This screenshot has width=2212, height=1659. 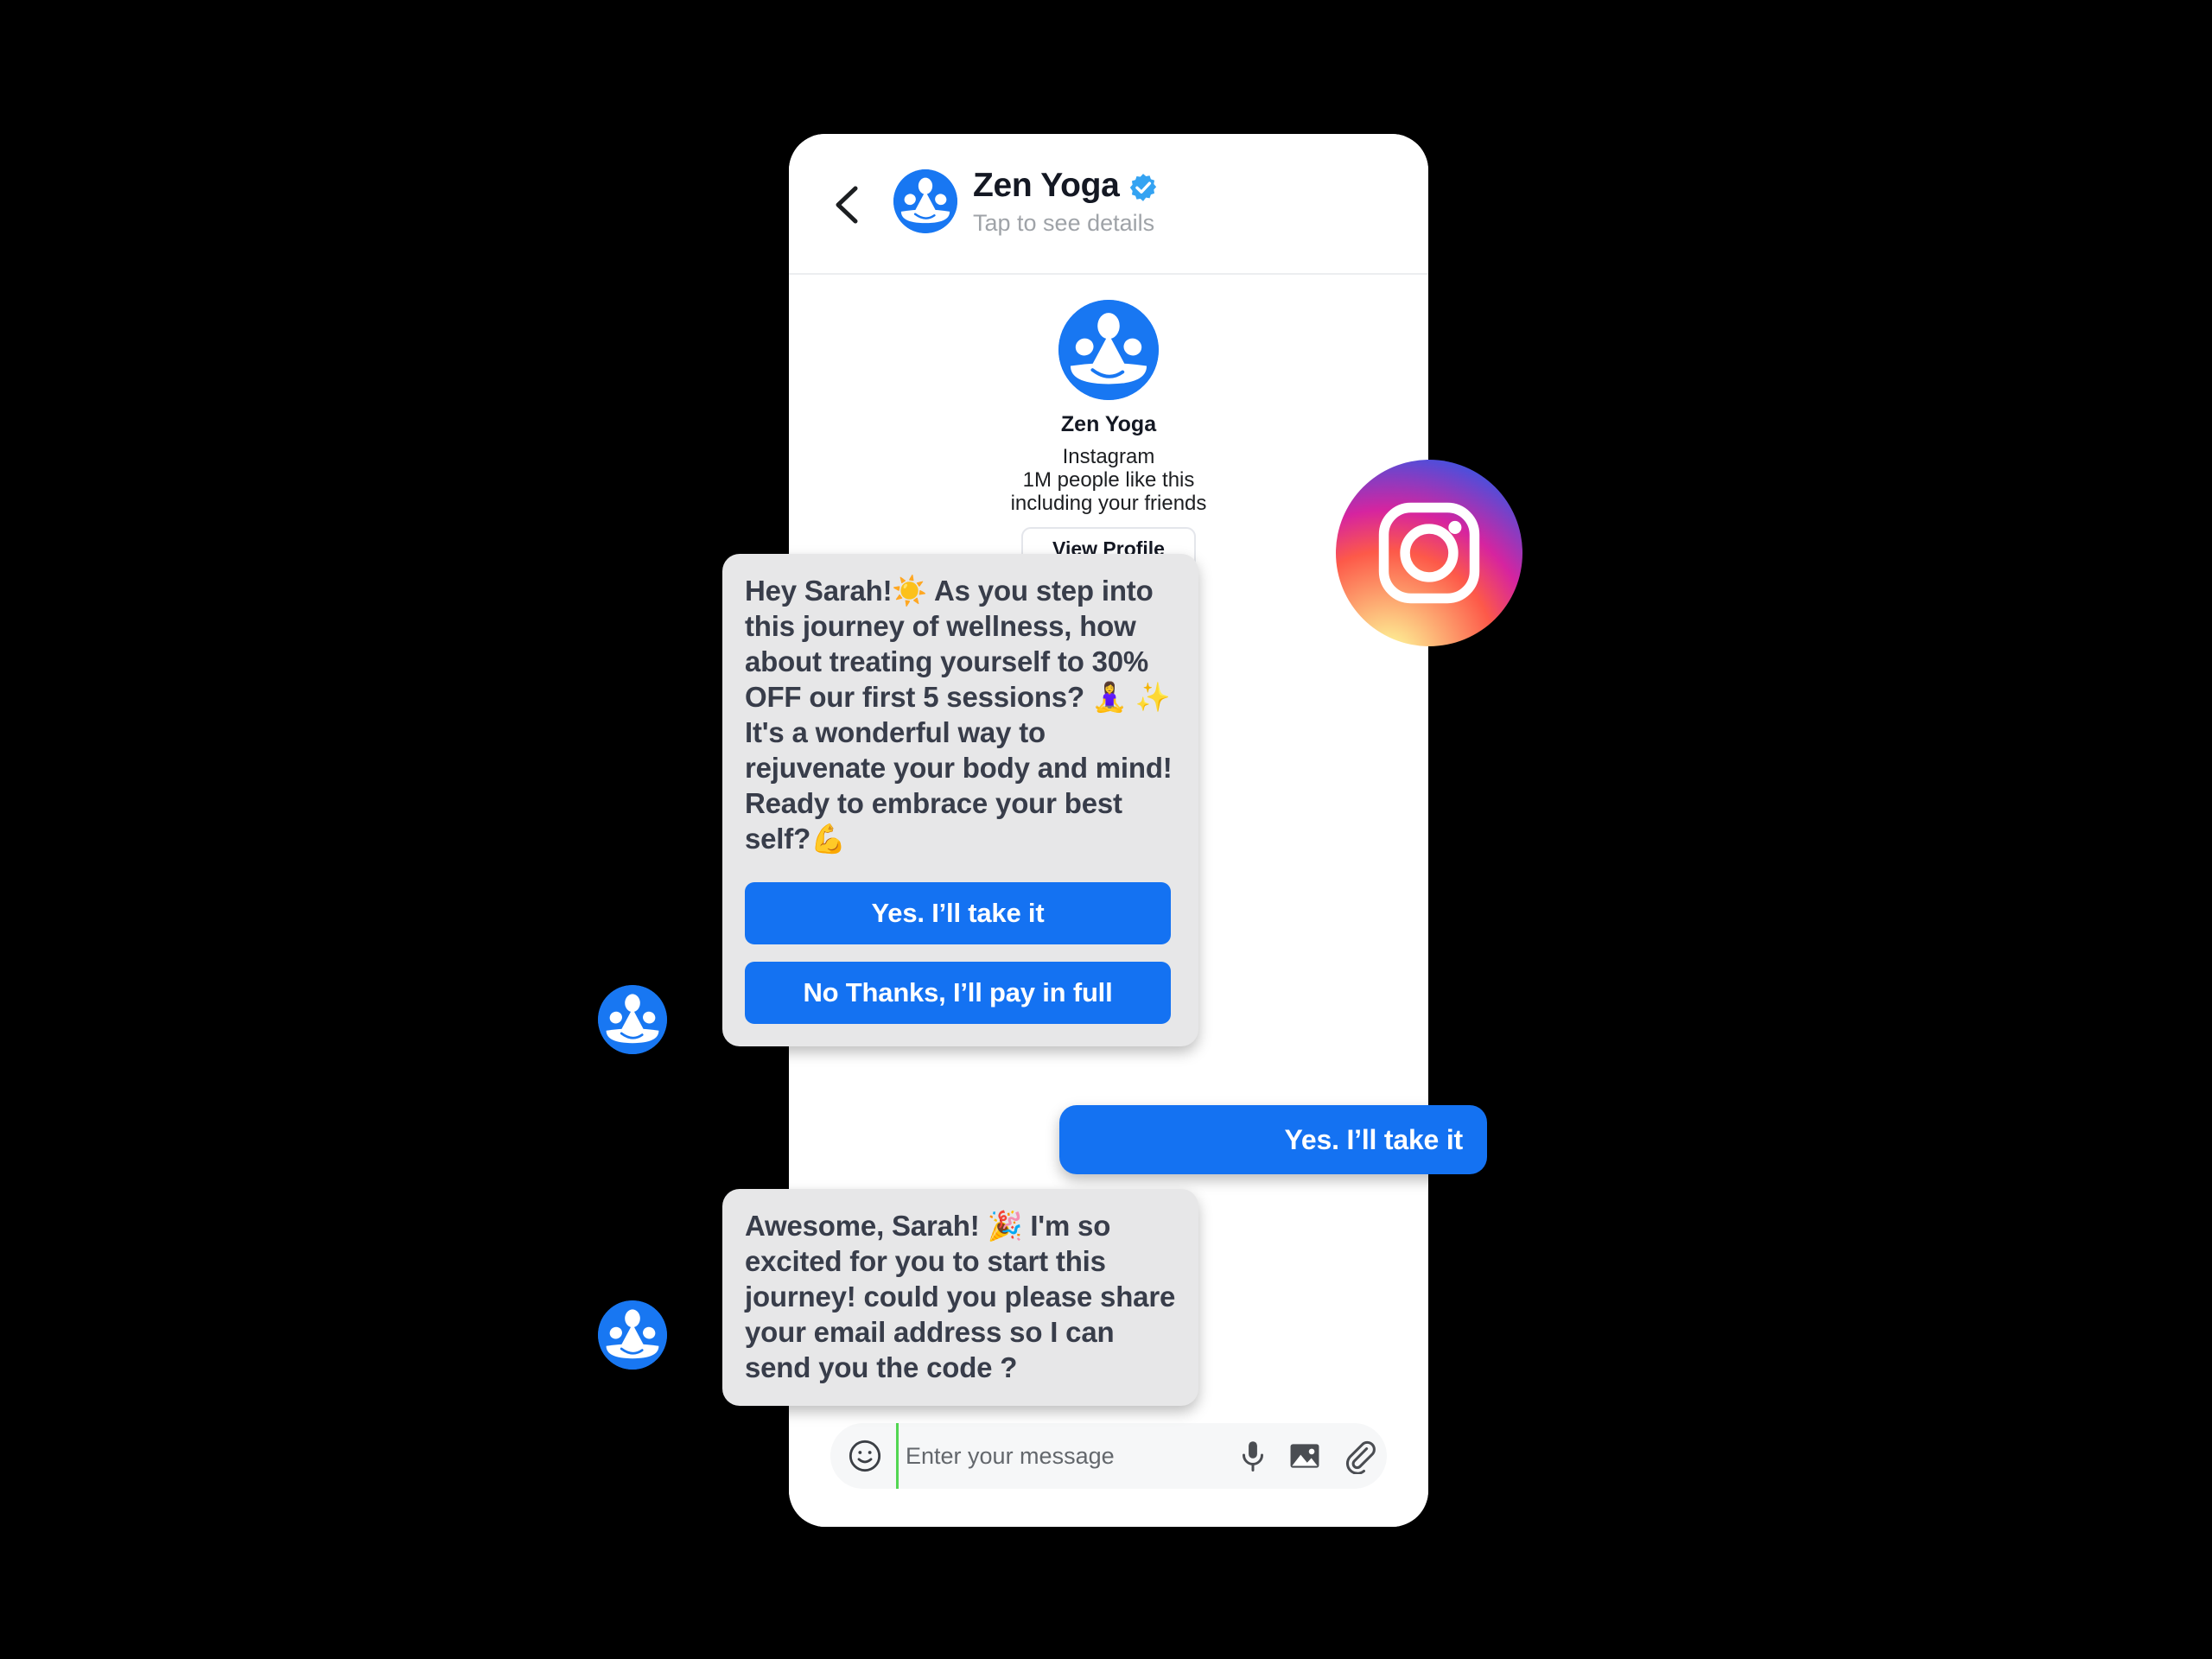 What do you see at coordinates (1108, 504) in the screenshot?
I see `profile-friends: including your friends` at bounding box center [1108, 504].